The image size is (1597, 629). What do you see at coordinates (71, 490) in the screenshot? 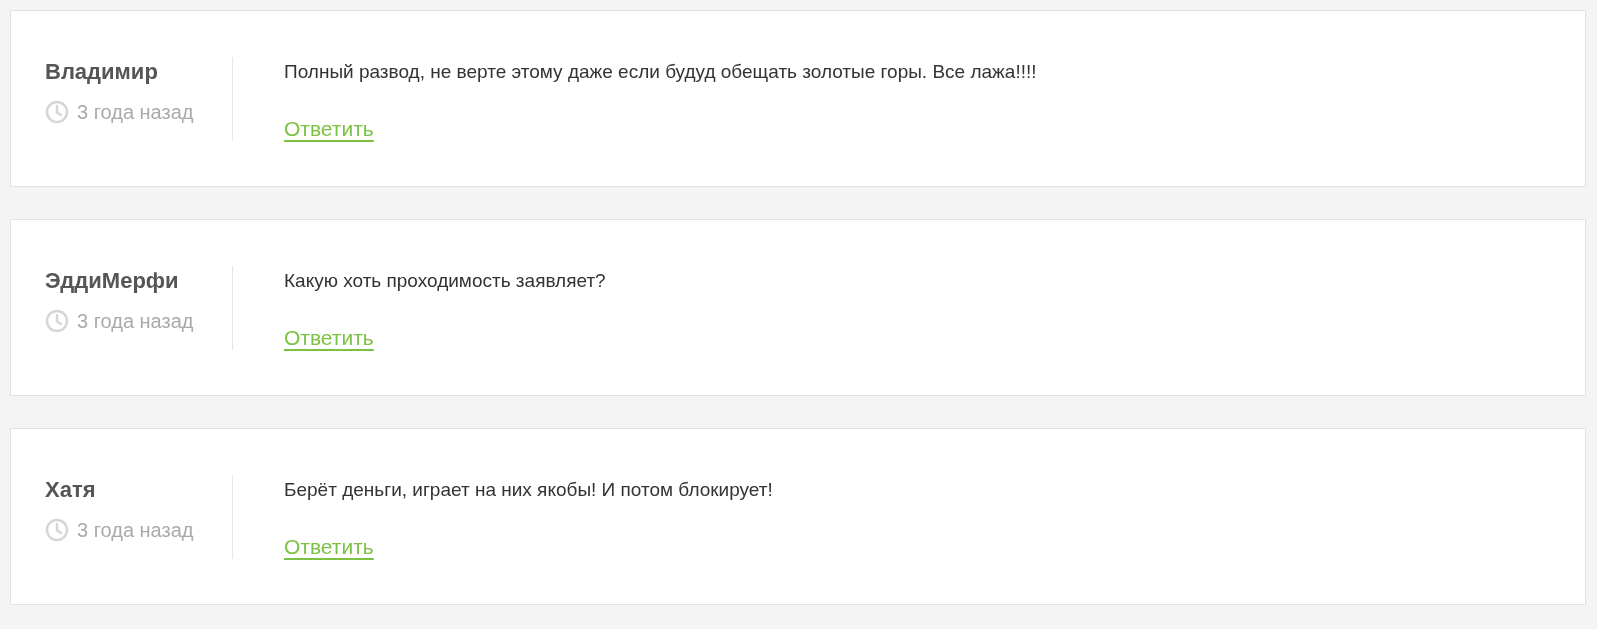
I see `author-name: Хатя` at bounding box center [71, 490].